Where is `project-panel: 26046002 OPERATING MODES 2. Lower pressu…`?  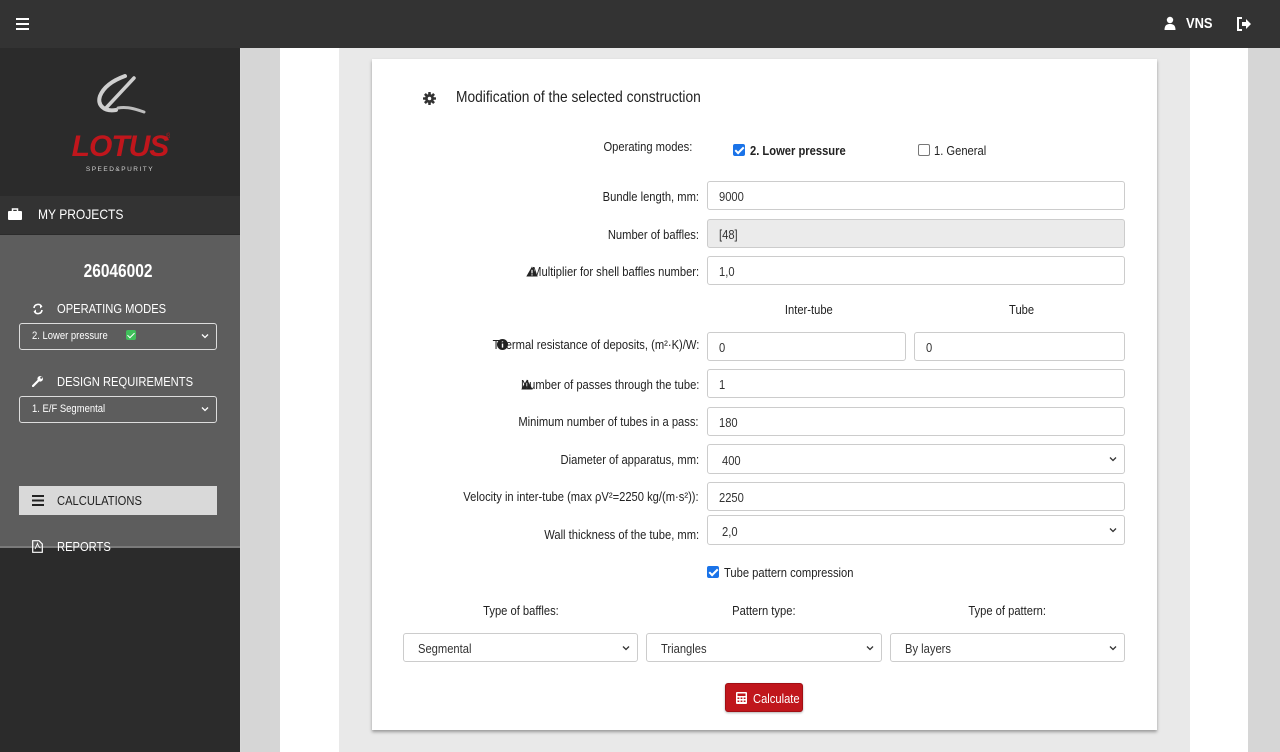 project-panel: 26046002 OPERATING MODES 2. Lower pressu… is located at coordinates (120, 394).